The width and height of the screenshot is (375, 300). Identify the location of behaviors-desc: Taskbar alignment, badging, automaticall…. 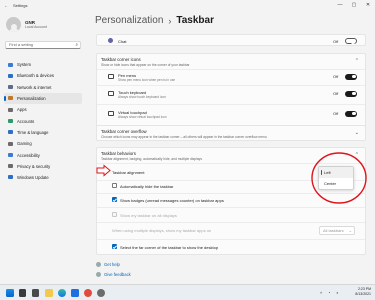
(151, 158).